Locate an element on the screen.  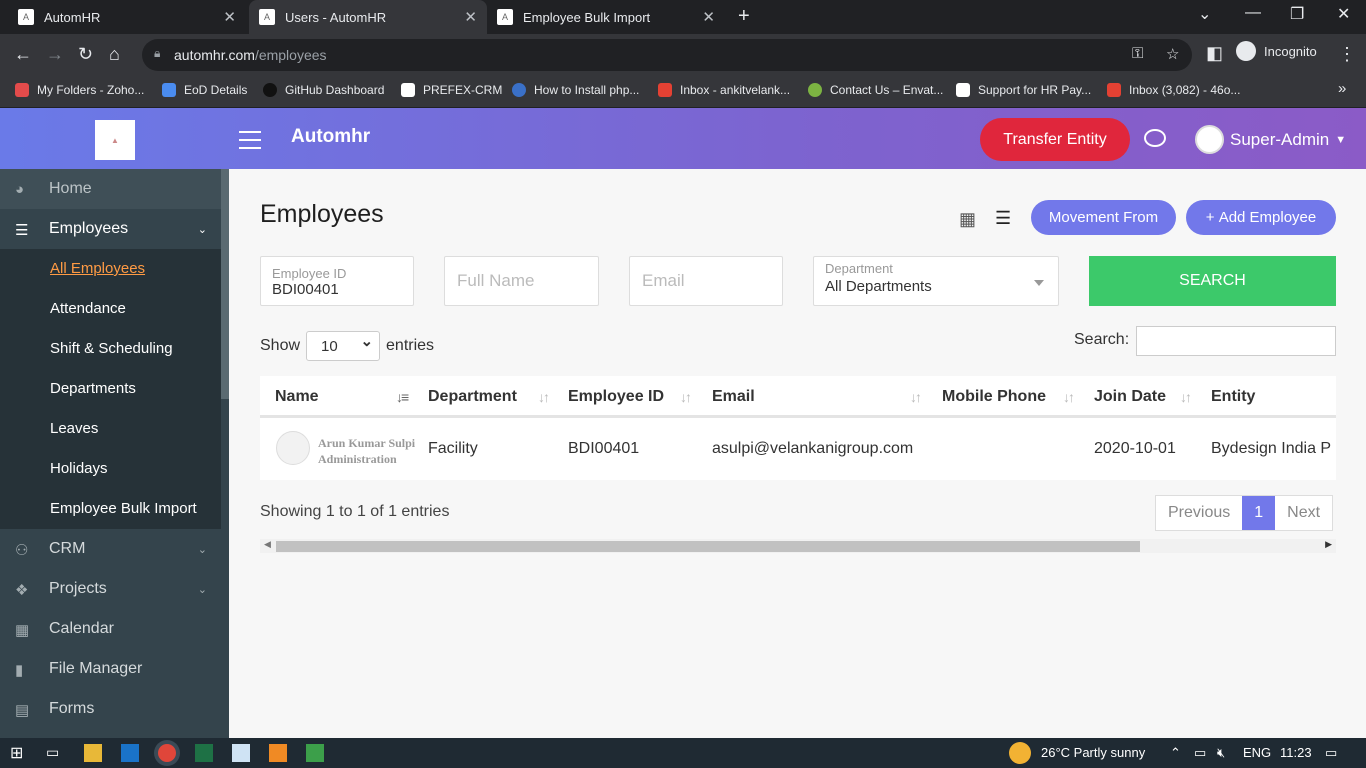
more-bookmarks-icon: » is located at coordinates (1342, 88).